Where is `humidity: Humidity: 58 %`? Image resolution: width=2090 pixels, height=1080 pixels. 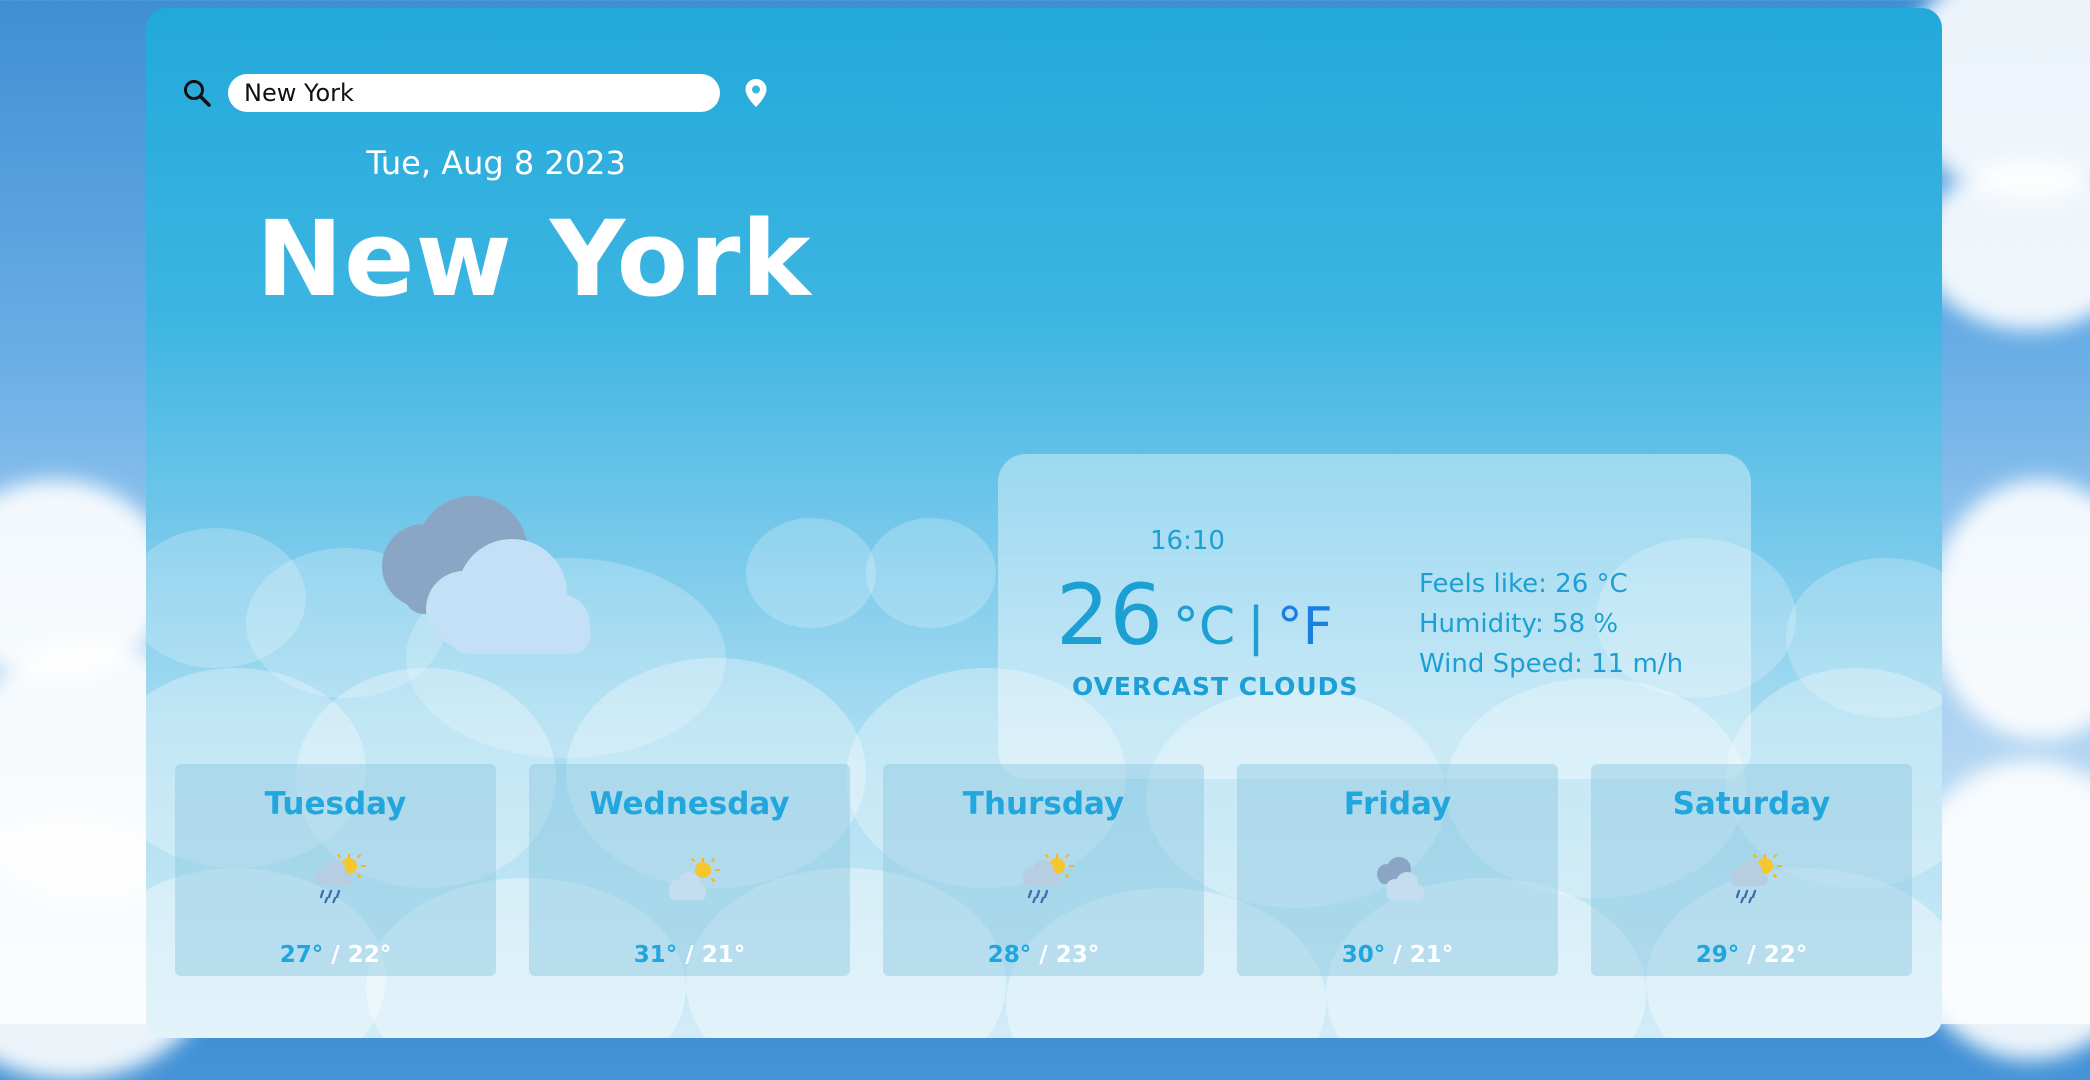
humidity: Humidity: 58 % is located at coordinates (1519, 624).